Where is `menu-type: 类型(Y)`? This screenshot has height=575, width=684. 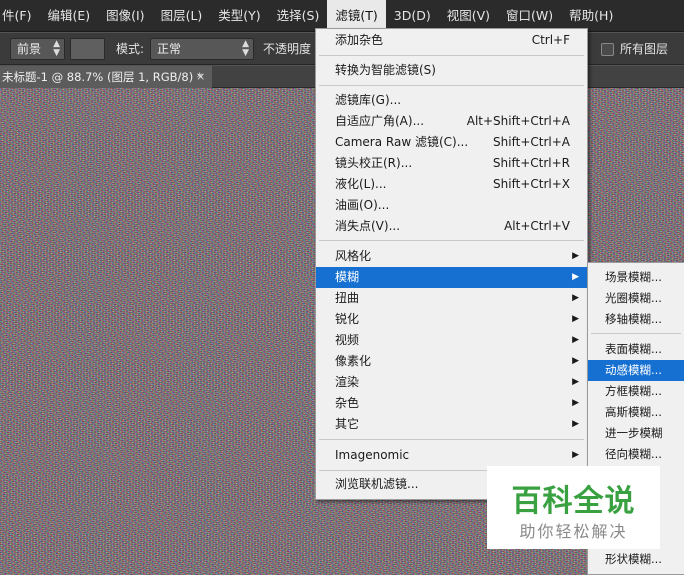 menu-type: 类型(Y) is located at coordinates (239, 16).